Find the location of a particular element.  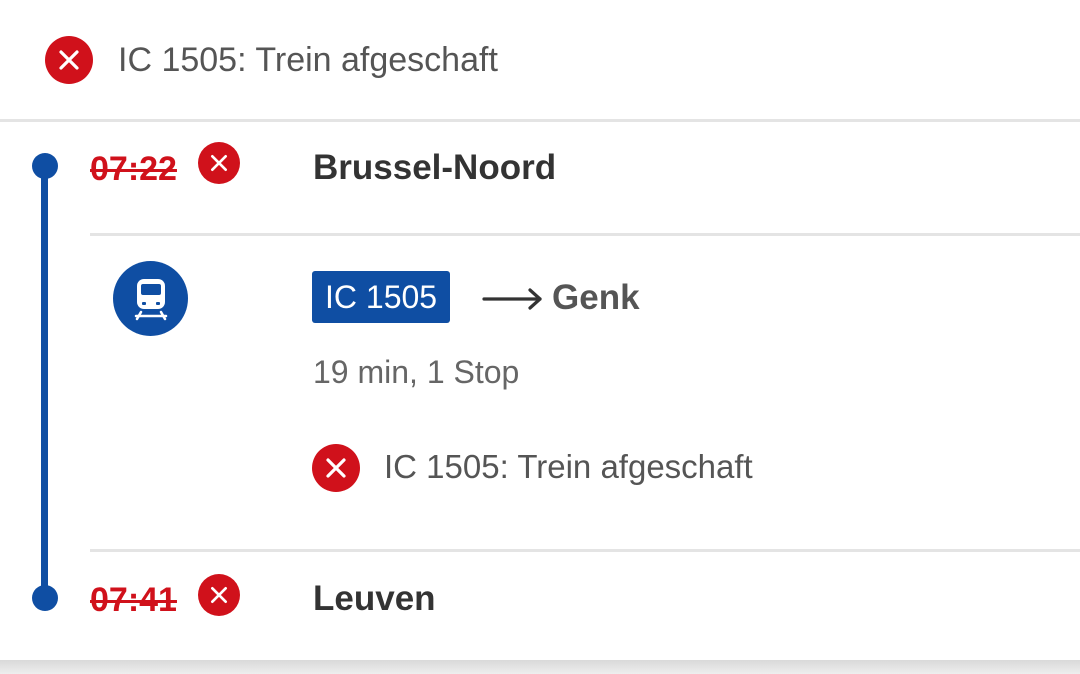

departure-station: Brussel-Noord is located at coordinates (434, 168).